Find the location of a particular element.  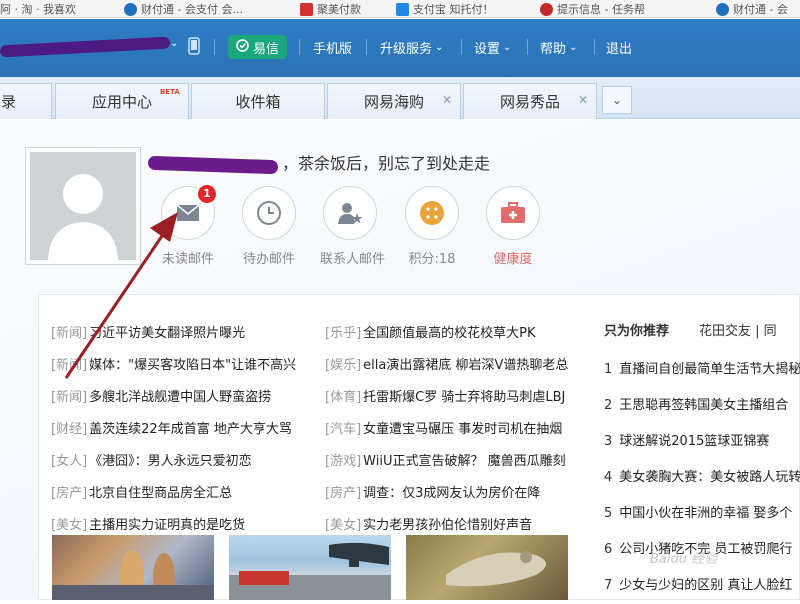

upgrade-service-menu: 升级服务 ⌄ is located at coordinates (411, 47).